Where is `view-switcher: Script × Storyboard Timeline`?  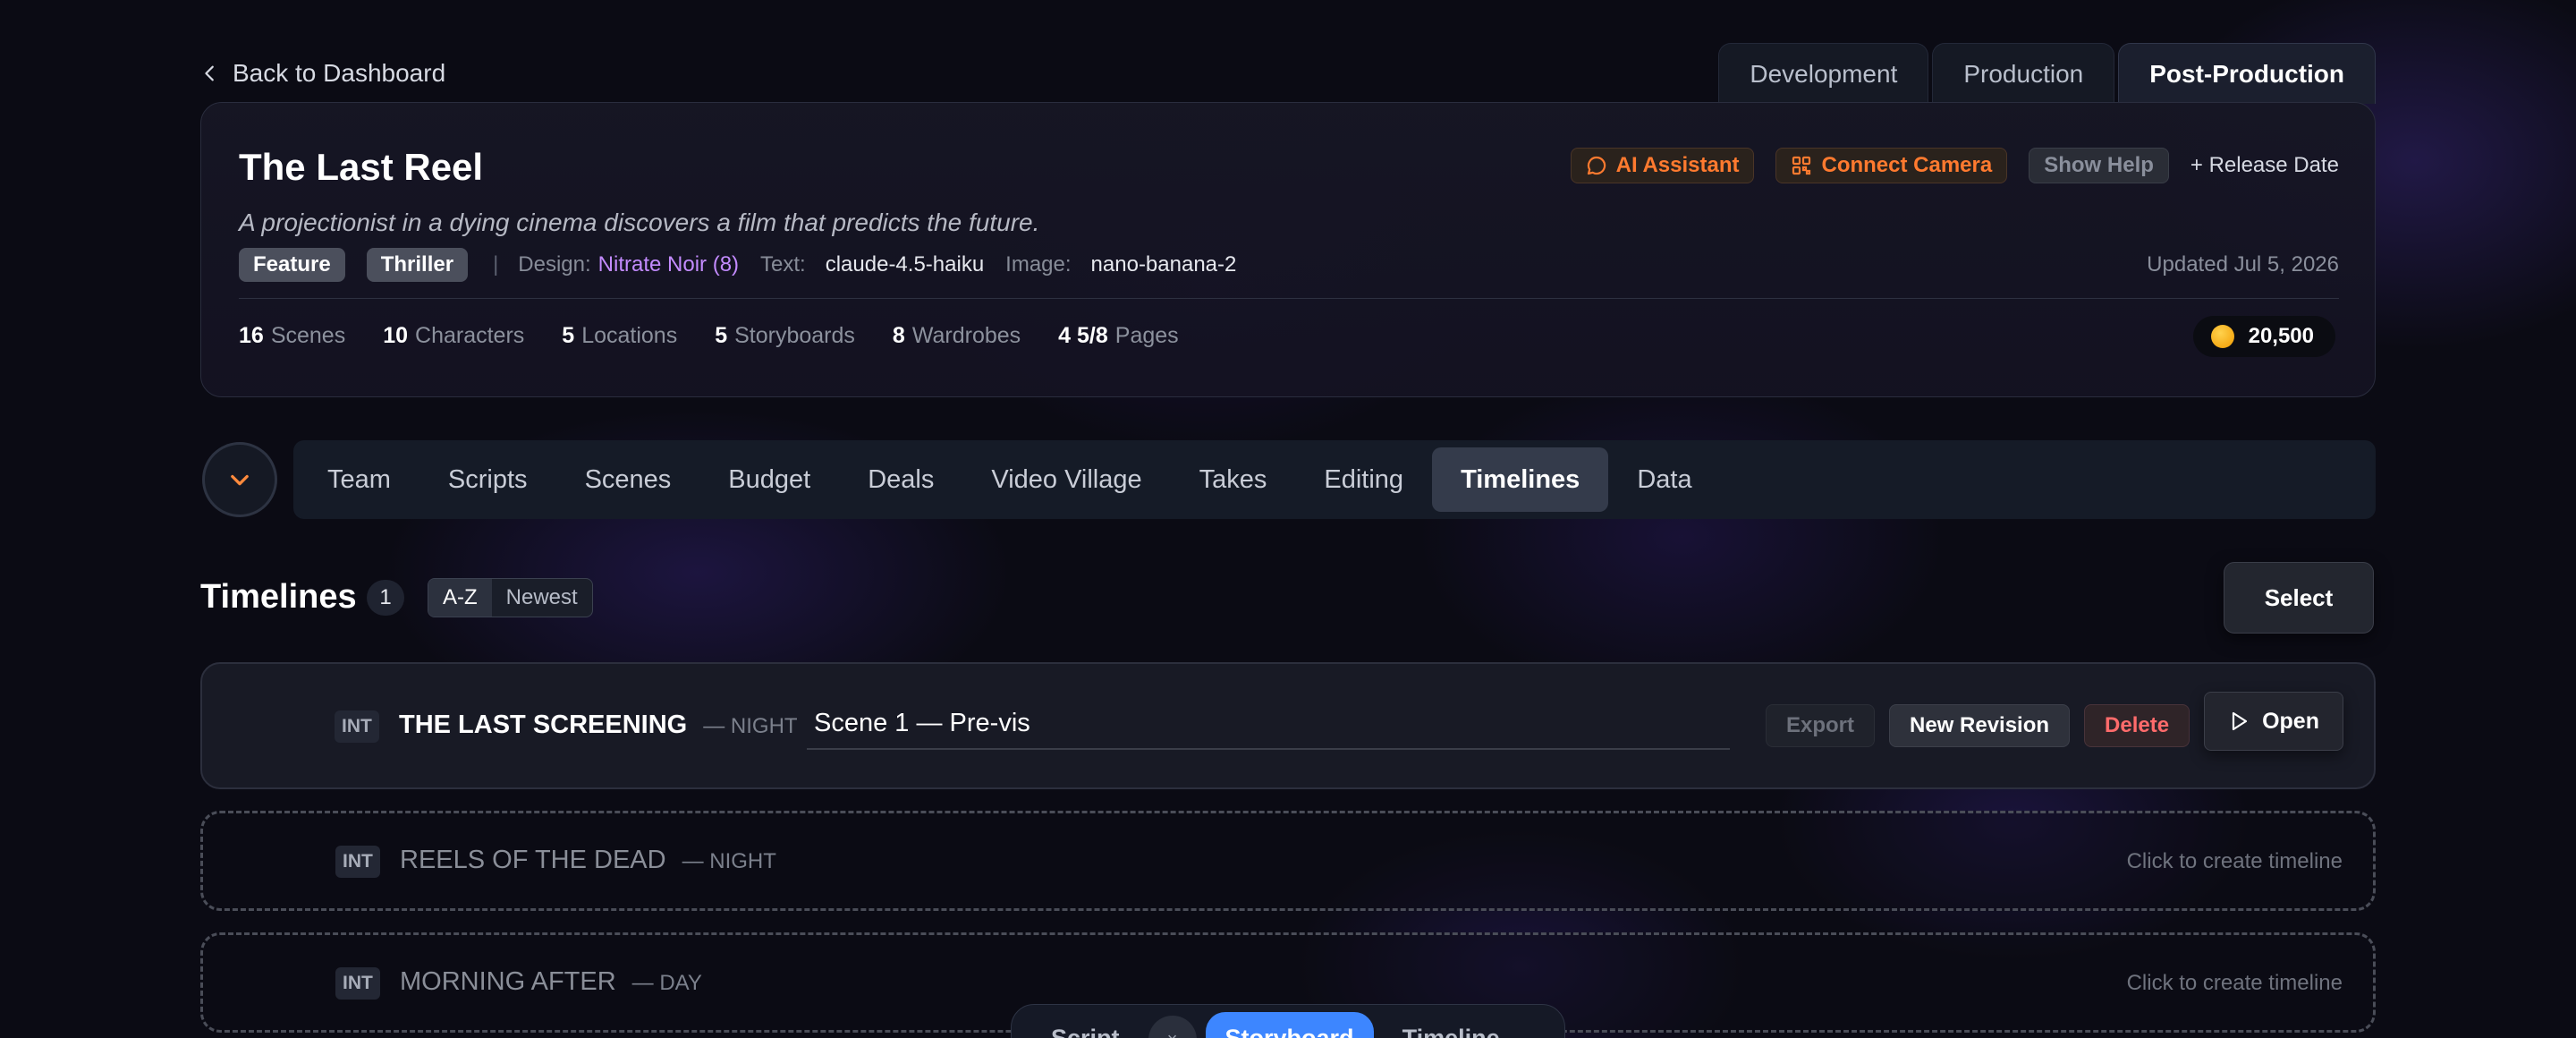
view-switcher: Script × Storyboard Timeline is located at coordinates (1288, 1021).